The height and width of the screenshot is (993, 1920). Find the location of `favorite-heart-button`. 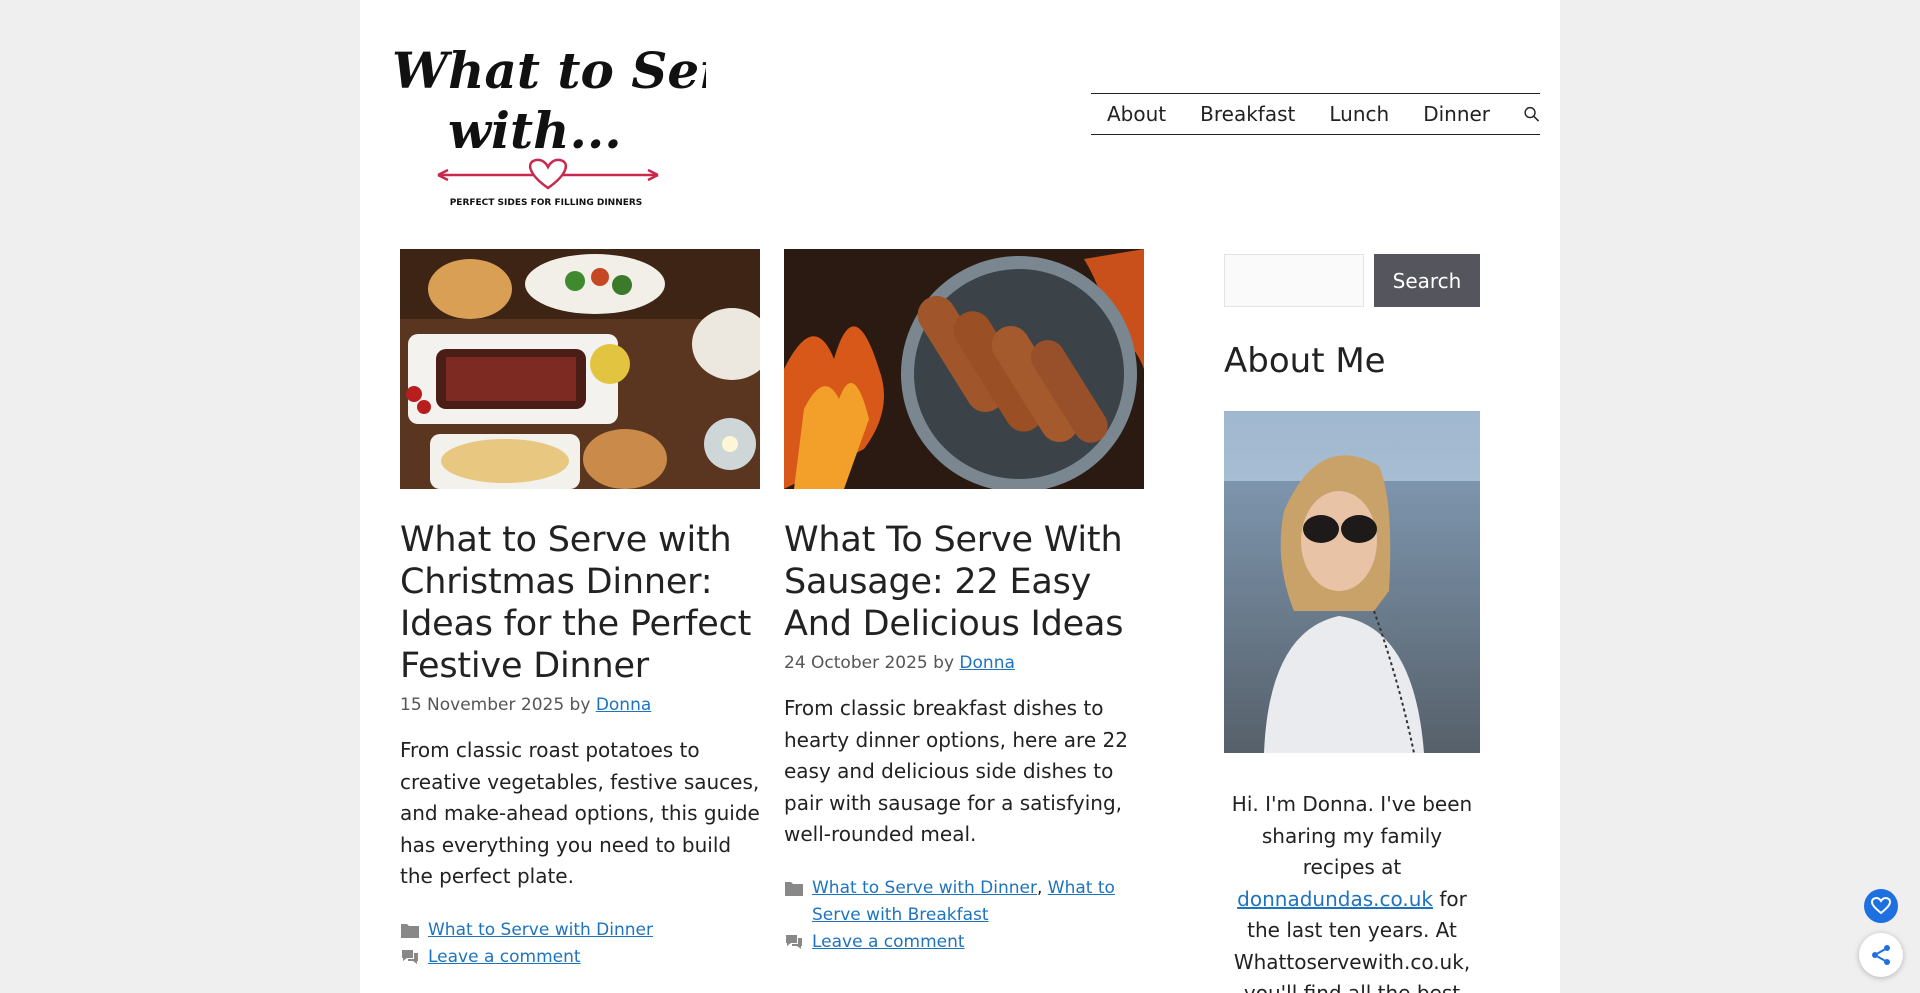

favorite-heart-button is located at coordinates (1881, 906).